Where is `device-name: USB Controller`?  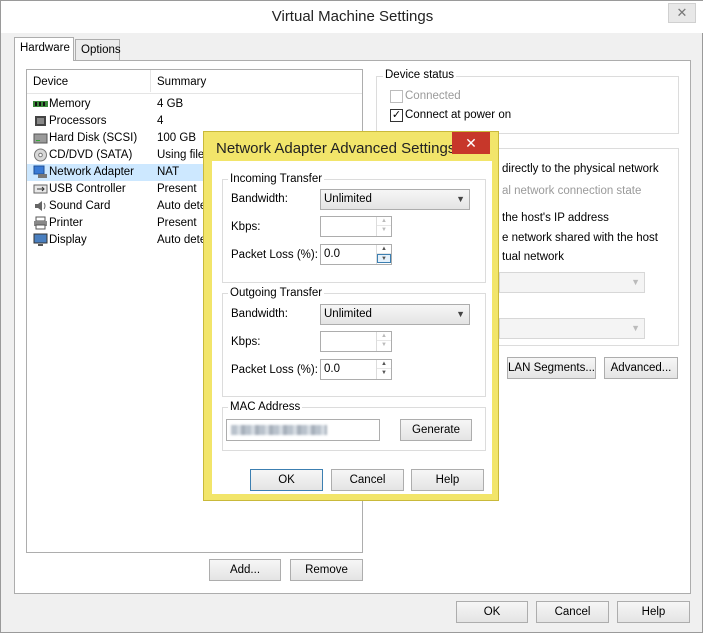
device-name: USB Controller is located at coordinates (87, 189).